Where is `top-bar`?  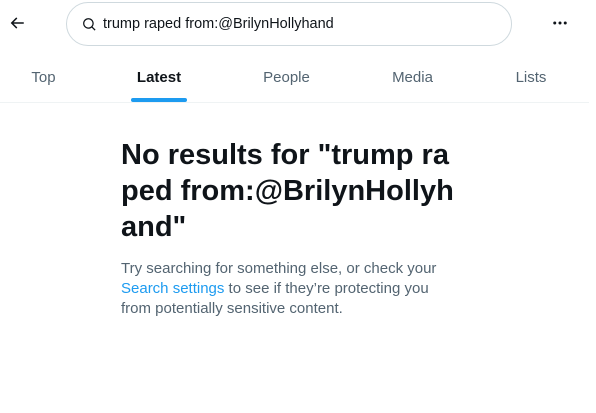 top-bar is located at coordinates (298, 25).